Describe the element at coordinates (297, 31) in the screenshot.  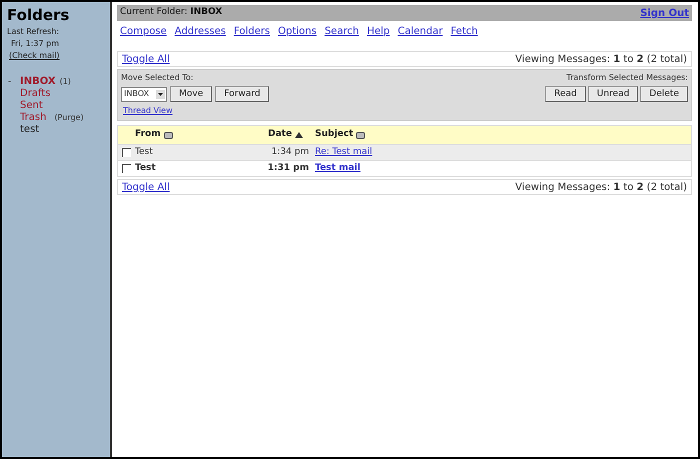
I see `menu-link: Options` at that location.